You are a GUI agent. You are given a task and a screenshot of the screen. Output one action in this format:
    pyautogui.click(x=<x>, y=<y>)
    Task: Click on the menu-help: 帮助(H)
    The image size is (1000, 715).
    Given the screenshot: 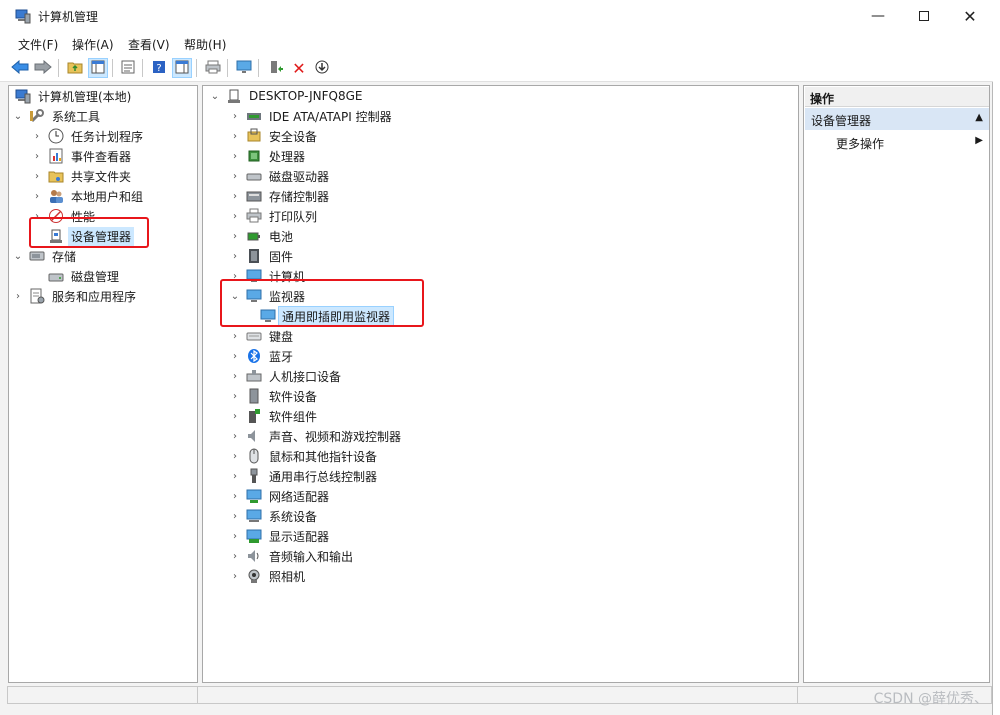 What is the action you would take?
    pyautogui.click(x=205, y=44)
    